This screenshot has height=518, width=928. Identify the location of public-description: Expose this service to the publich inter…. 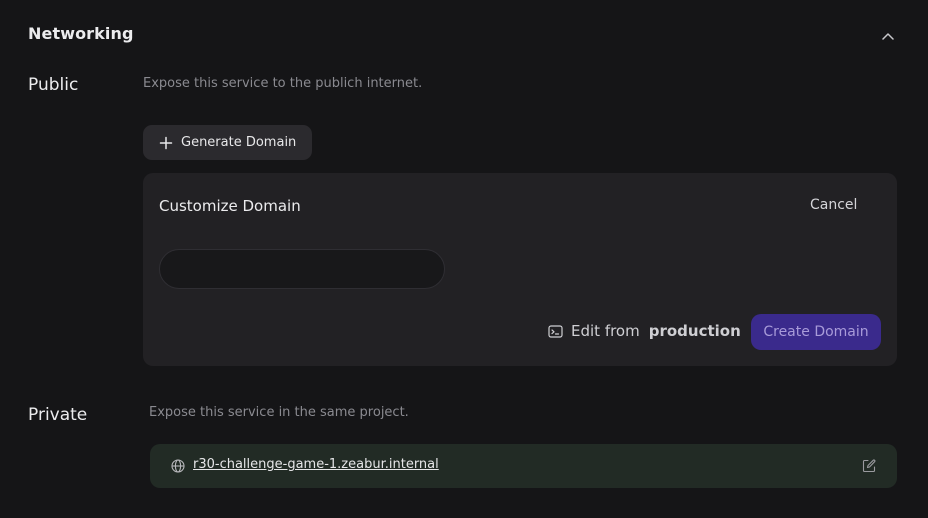
(283, 83).